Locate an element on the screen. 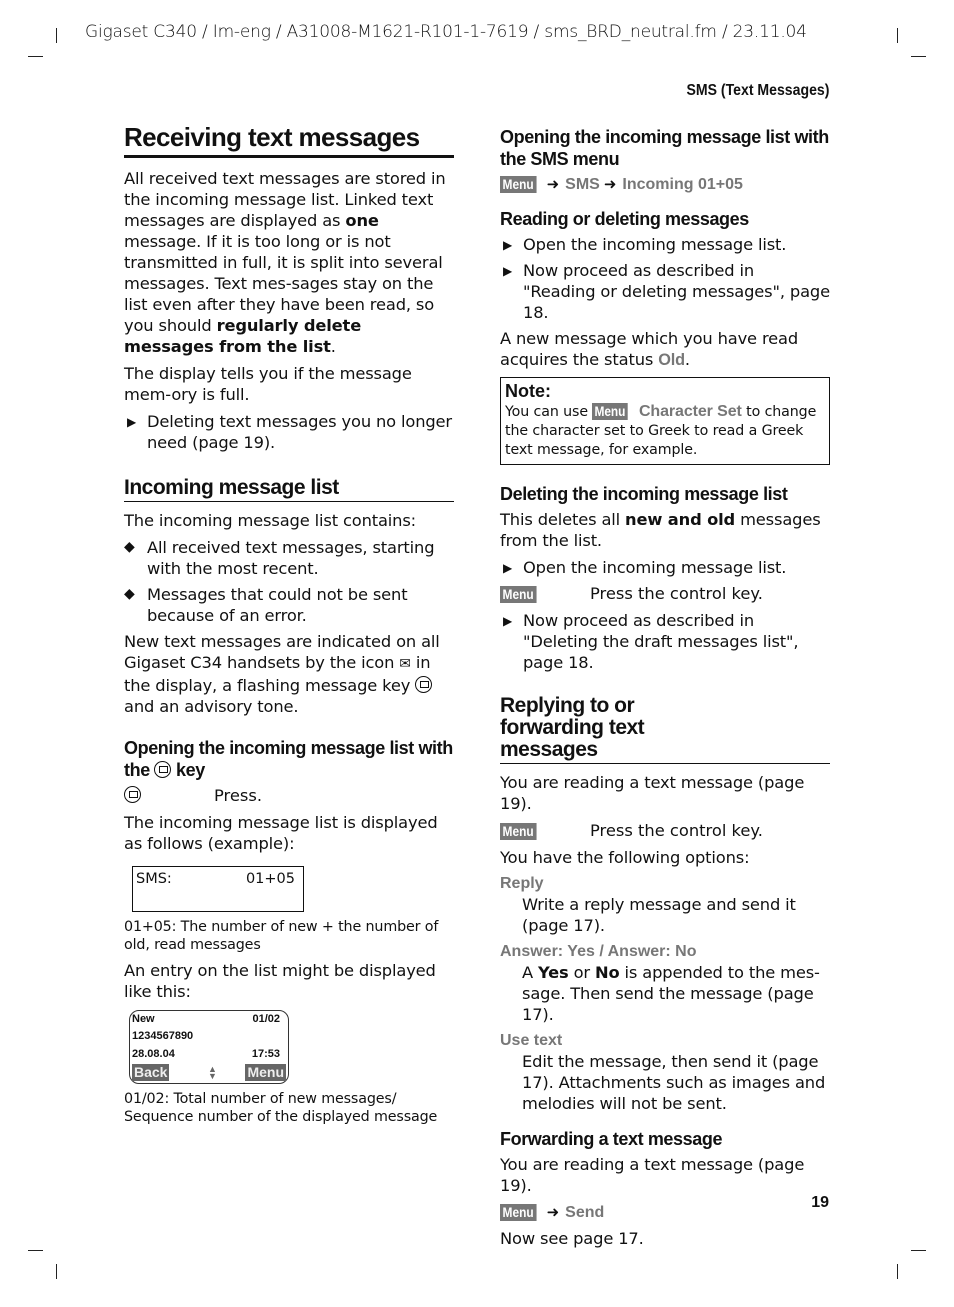 This screenshot has width=954, height=1307. menu-path-item: Send is located at coordinates (585, 1212).